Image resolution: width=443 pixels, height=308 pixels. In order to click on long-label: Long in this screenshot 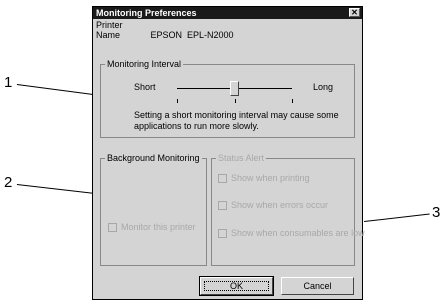, I will do `click(323, 87)`.